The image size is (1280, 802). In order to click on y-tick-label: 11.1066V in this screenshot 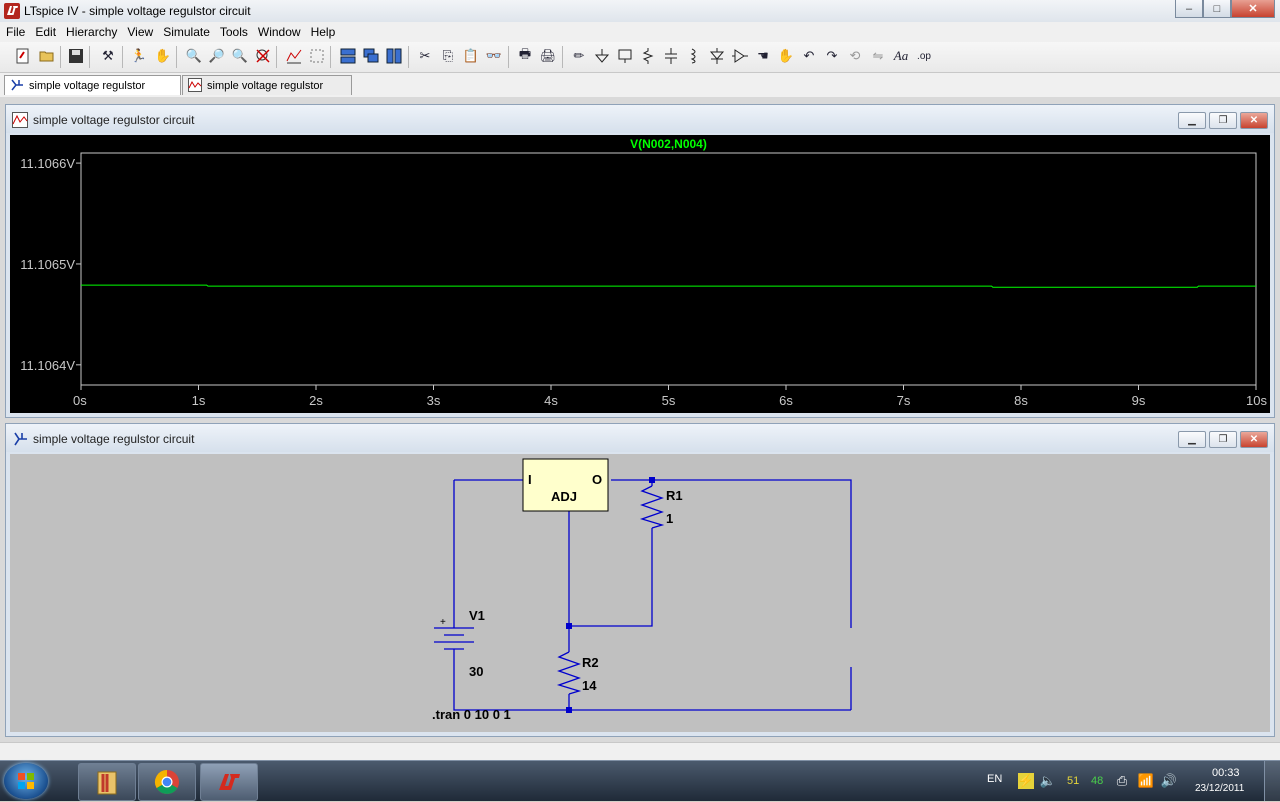, I will do `click(47, 163)`.